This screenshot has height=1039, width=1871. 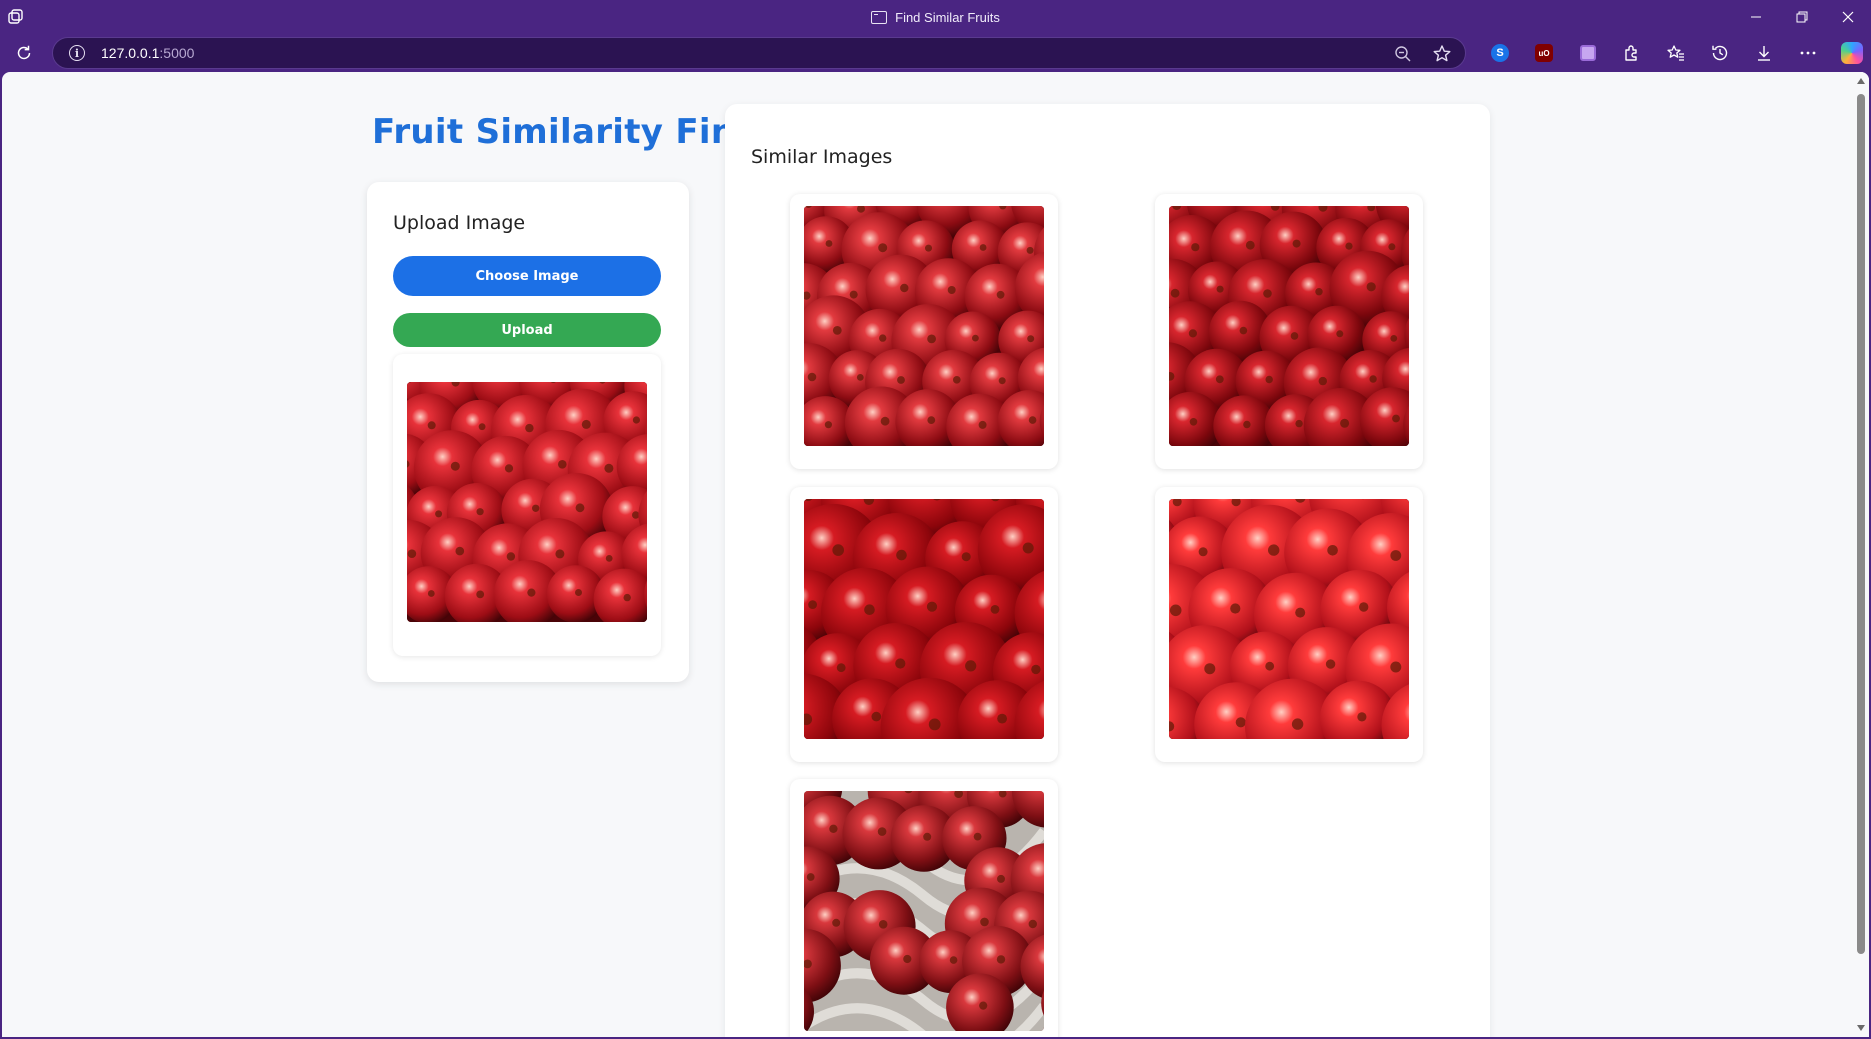 I want to click on toolbar-icons: S uO, so click(x=1674, y=53).